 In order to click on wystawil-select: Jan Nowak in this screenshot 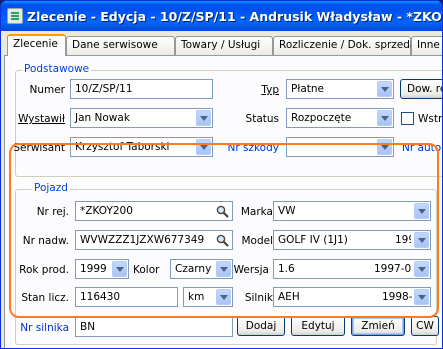, I will do `click(141, 118)`.